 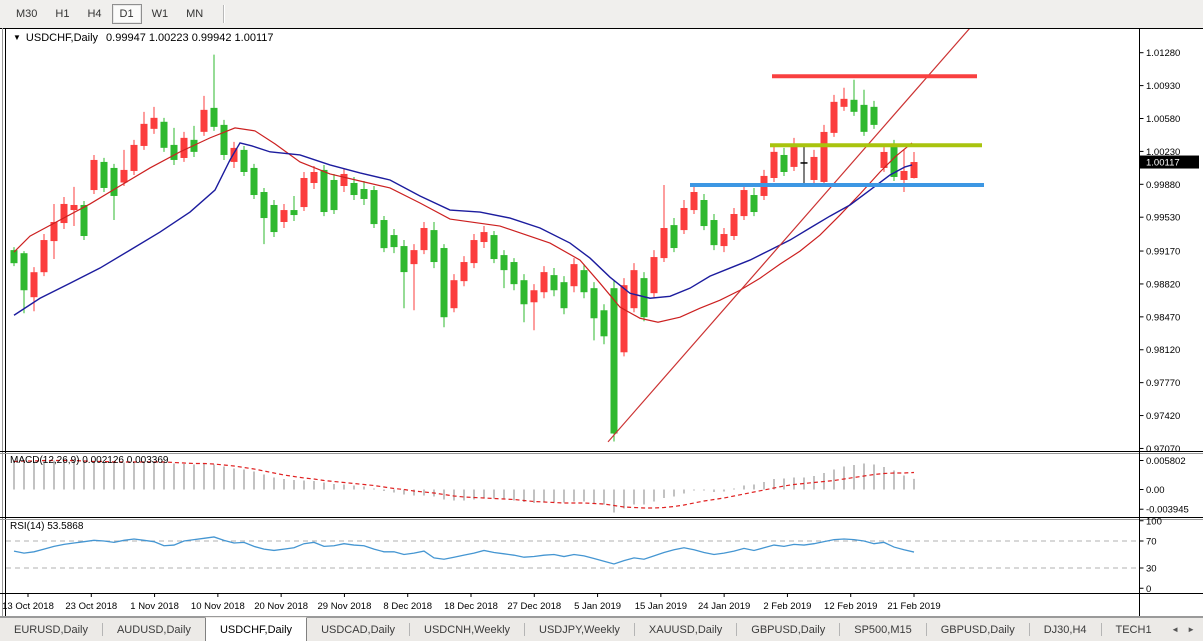 I want to click on rsi-tick-label: 100, so click(x=1154, y=521).